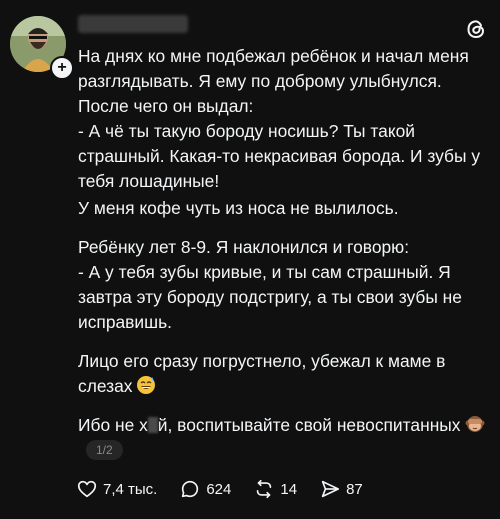 This screenshot has height=519, width=500. I want to click on repost-button: 14, so click(275, 489).